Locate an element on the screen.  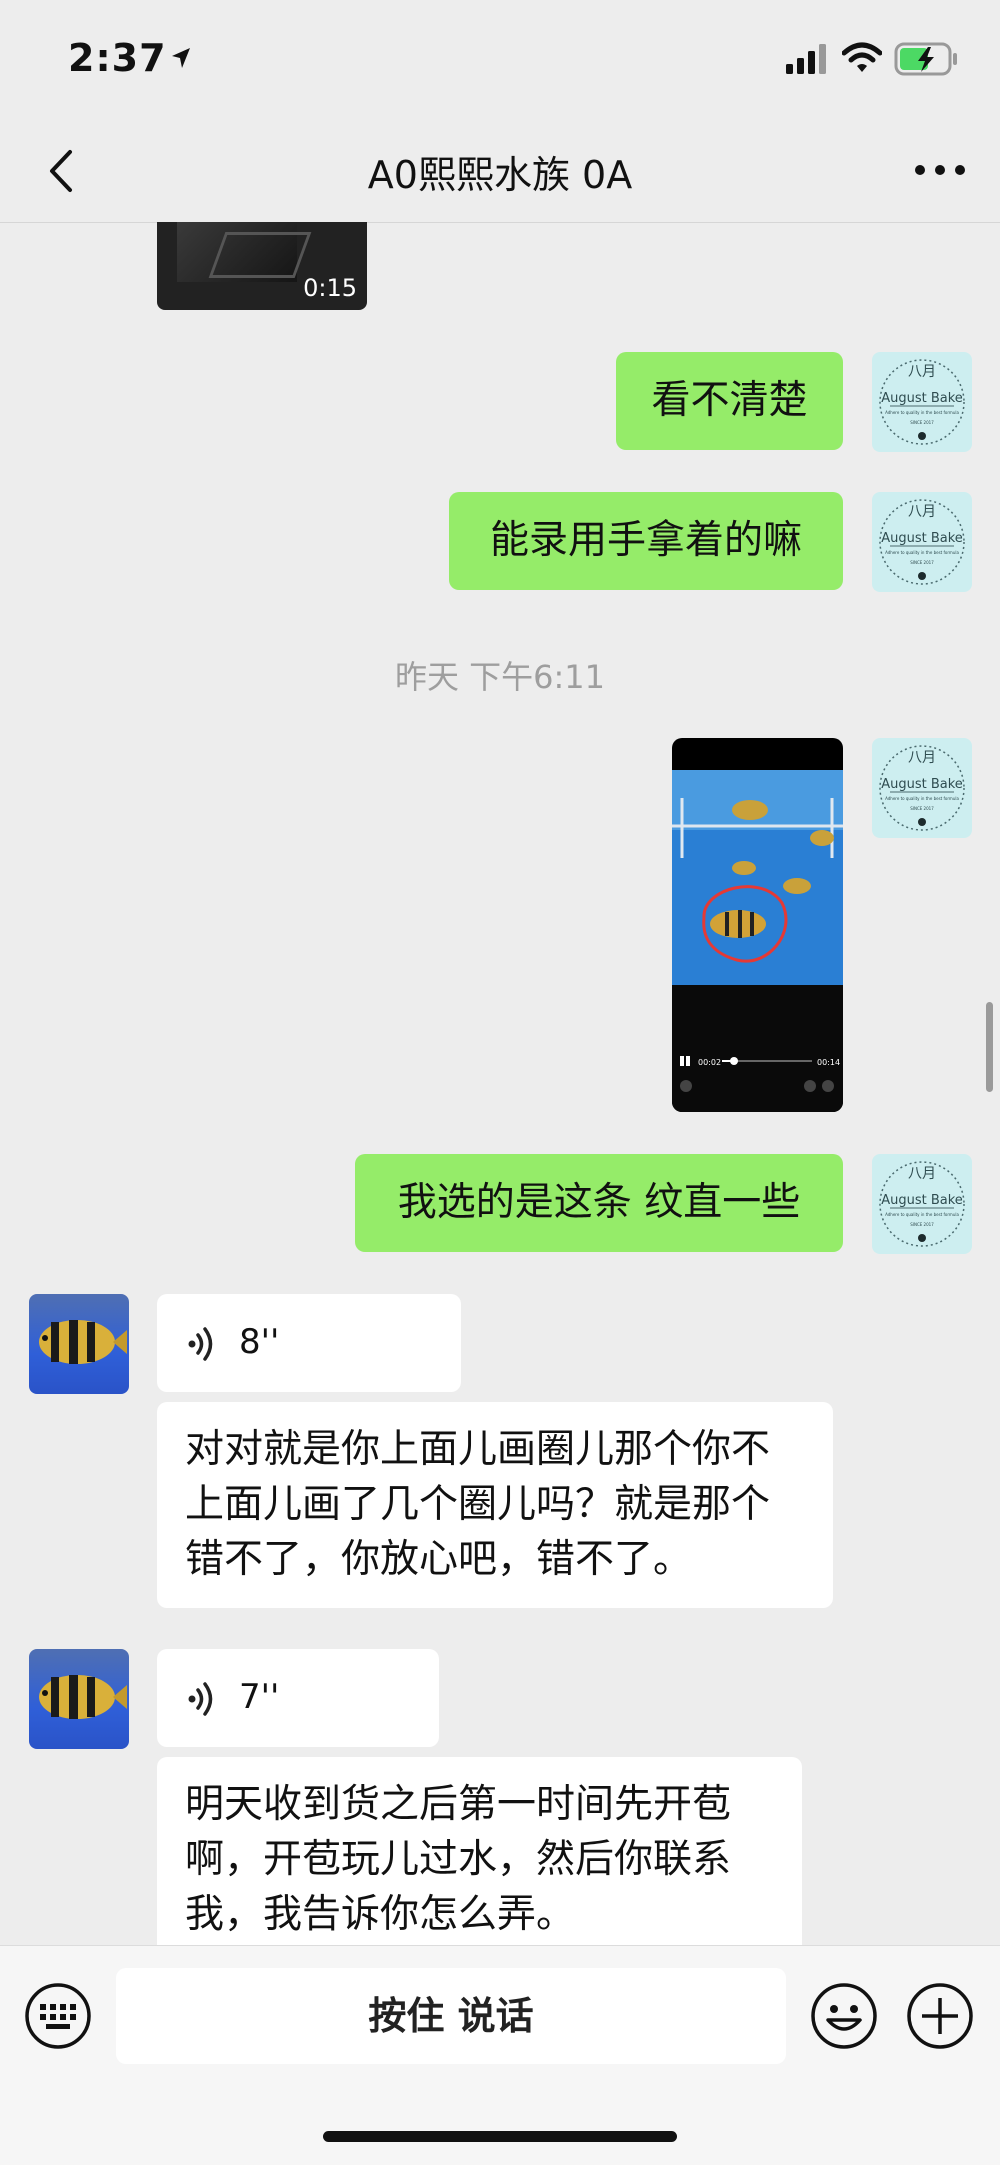
message-text: 我选的是这条 纹直一些 is located at coordinates (599, 1202).